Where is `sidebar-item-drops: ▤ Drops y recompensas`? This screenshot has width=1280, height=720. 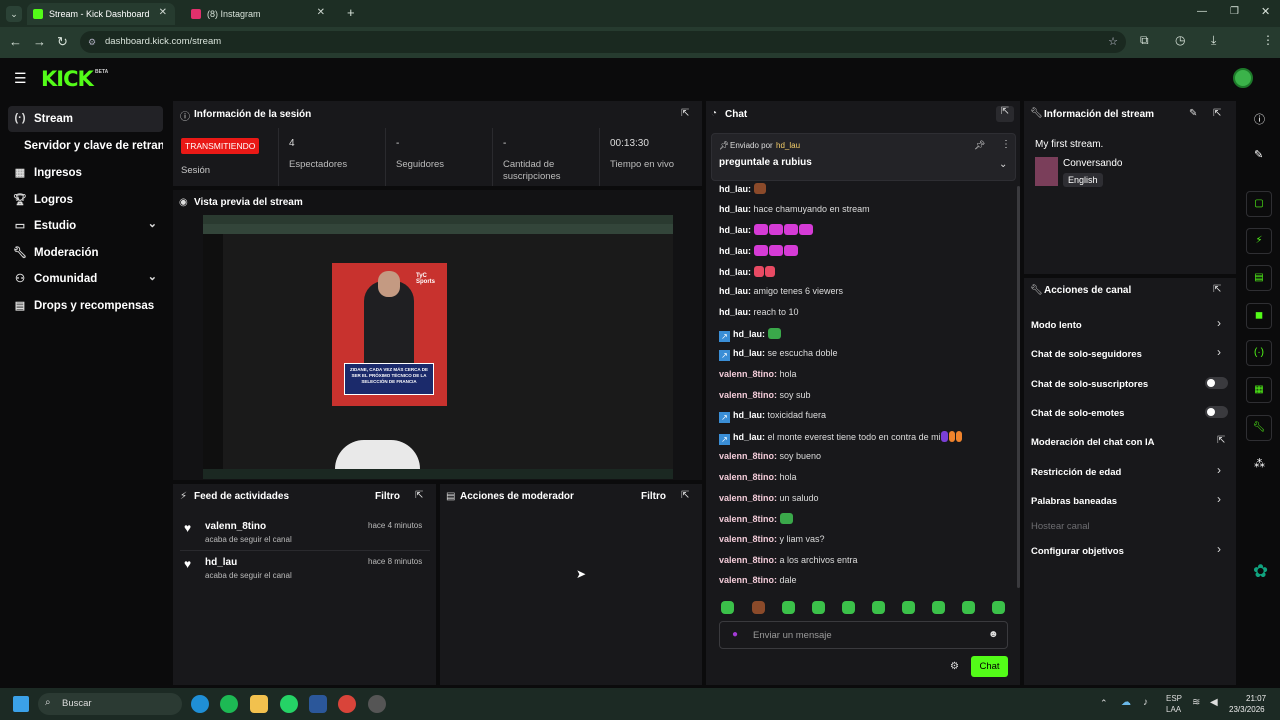
sidebar-item-drops: ▤ Drops y recompensas is located at coordinates (85, 306).